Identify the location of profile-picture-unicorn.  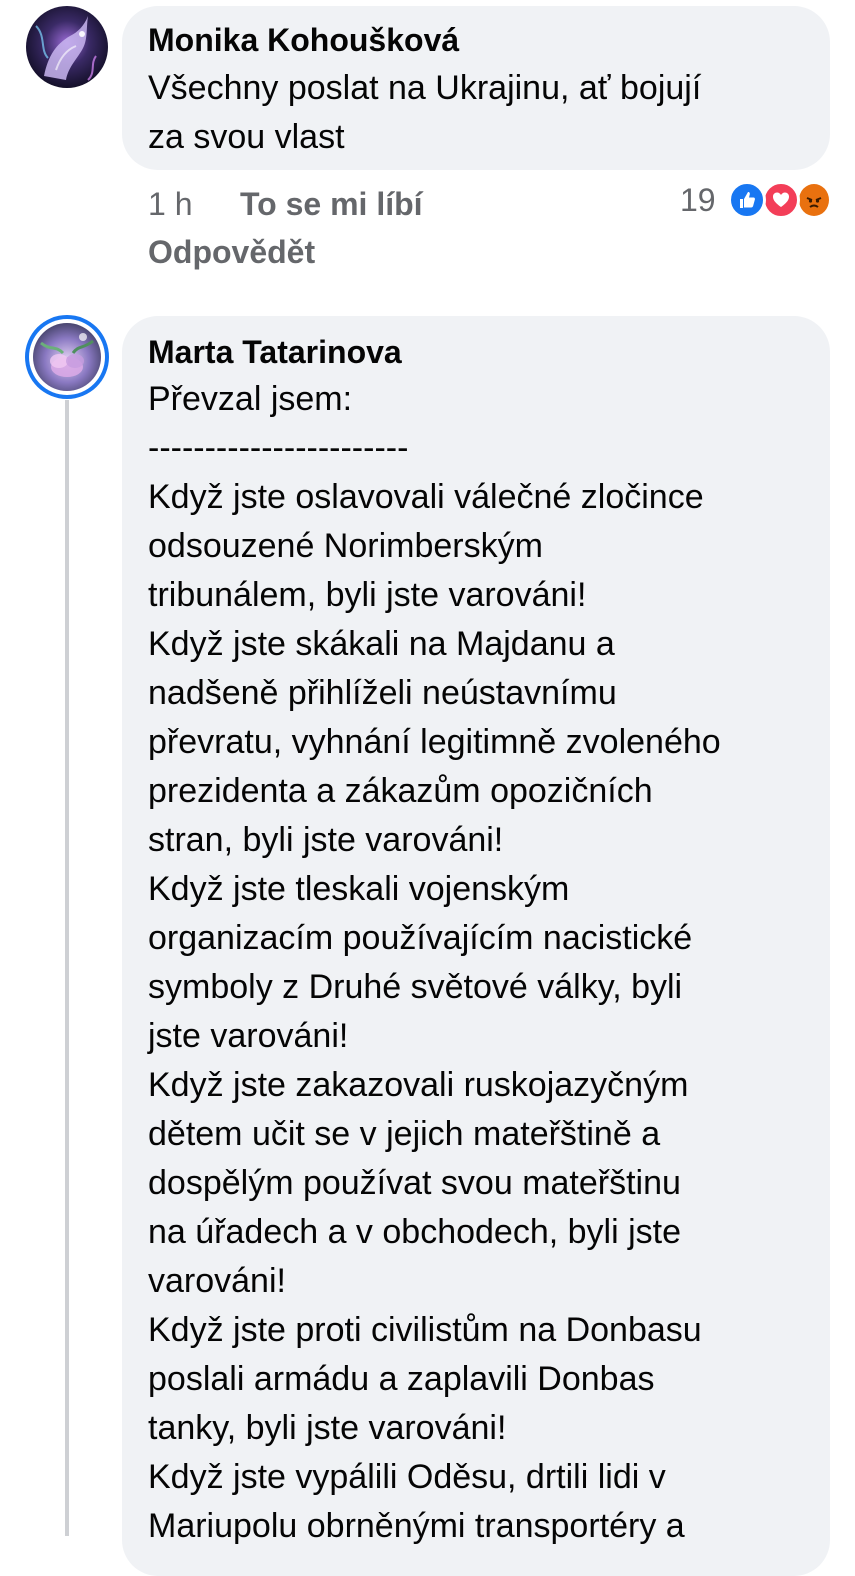
(67, 47).